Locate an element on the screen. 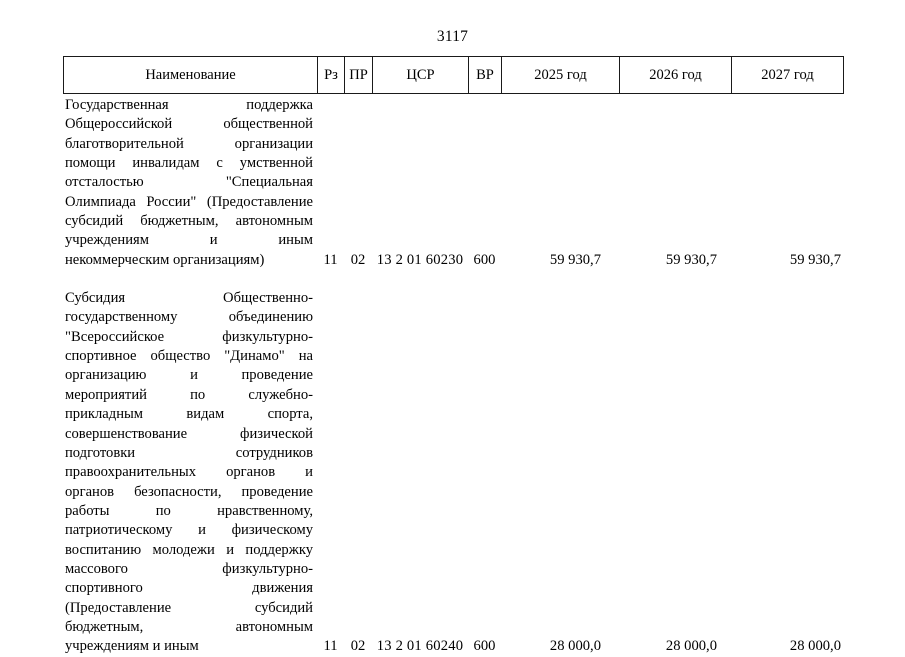 This screenshot has width=905, height=657. row-csr-cell: 13 2 01 60240 is located at coordinates (420, 646).